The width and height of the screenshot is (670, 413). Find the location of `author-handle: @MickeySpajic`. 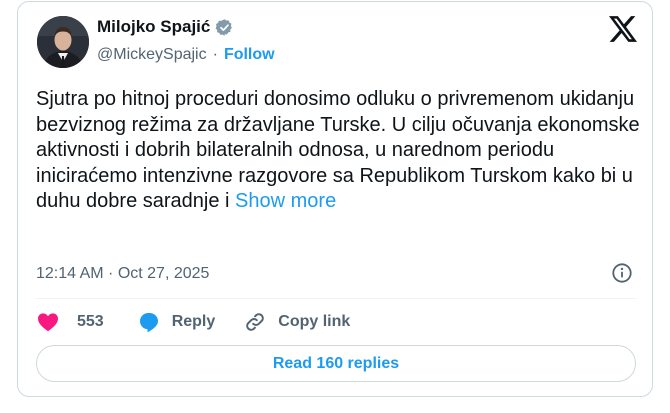

author-handle: @MickeySpajic is located at coordinates (152, 55).